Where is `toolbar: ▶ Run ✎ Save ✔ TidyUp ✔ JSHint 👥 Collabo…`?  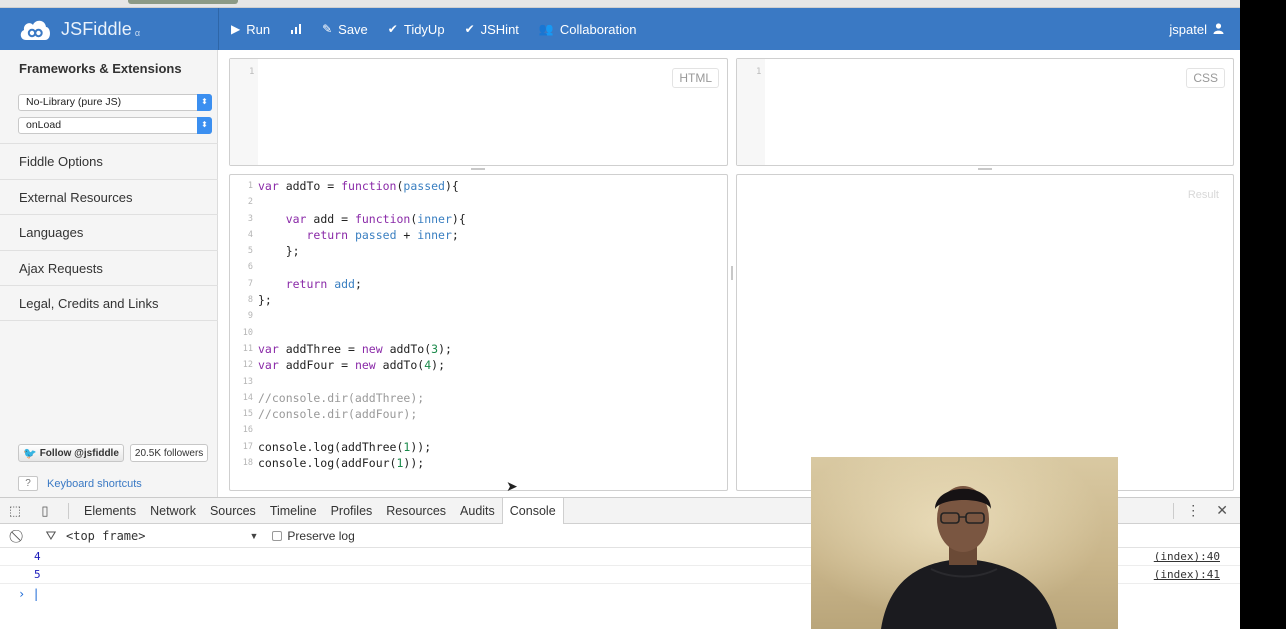 toolbar: ▶ Run ✎ Save ✔ TidyUp ✔ JSHint 👥 Collabo… is located at coordinates (432, 29).